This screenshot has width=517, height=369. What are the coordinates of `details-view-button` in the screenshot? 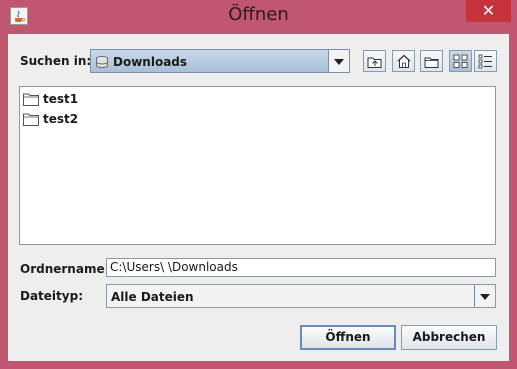 It's located at (485, 61).